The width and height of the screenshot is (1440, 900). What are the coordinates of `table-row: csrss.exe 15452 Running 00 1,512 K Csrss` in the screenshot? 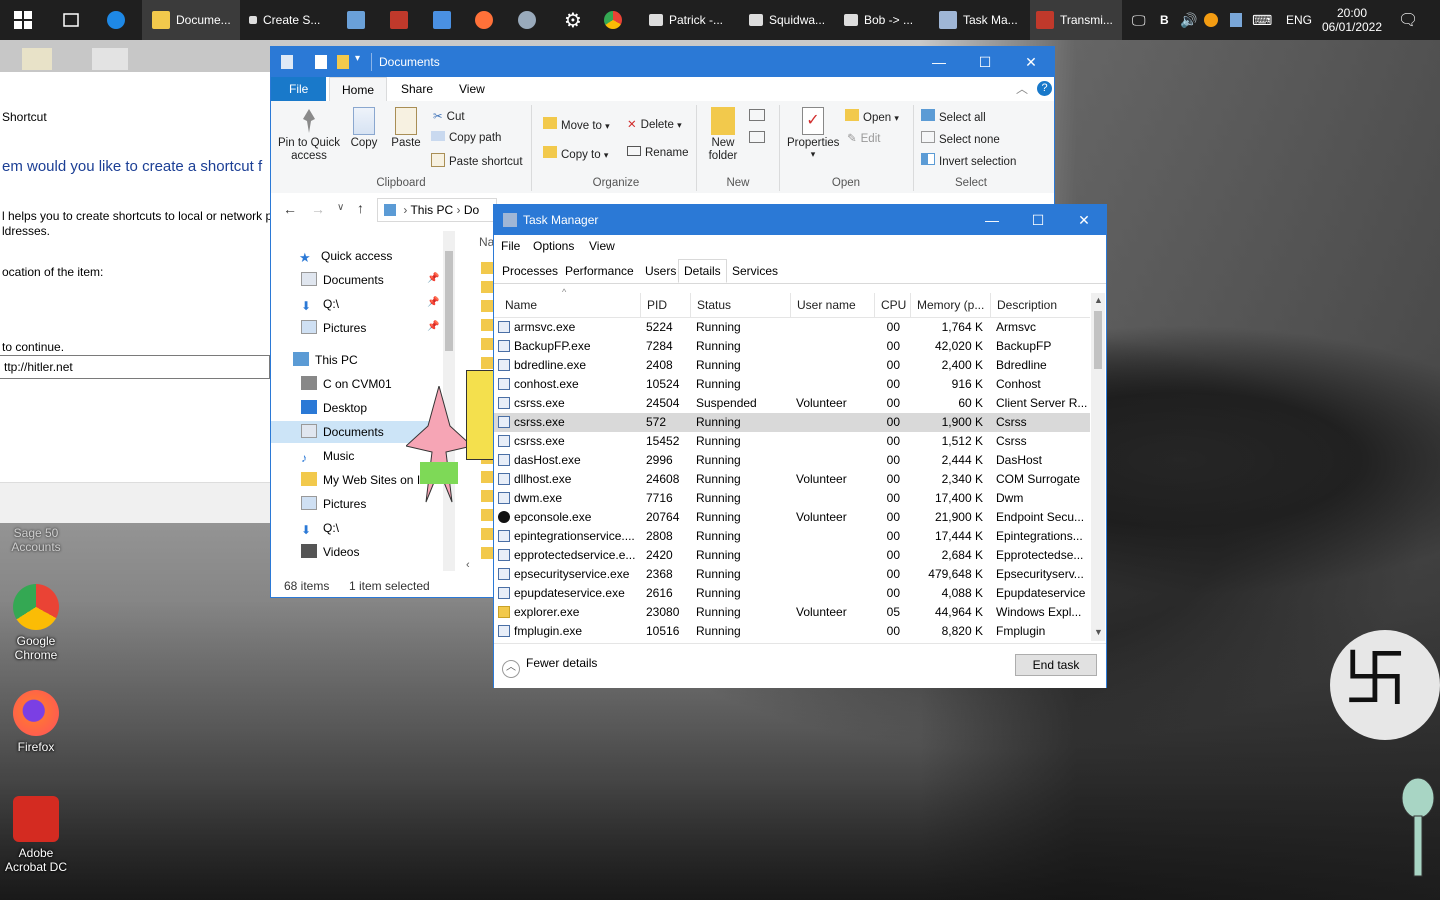 It's located at (792, 441).